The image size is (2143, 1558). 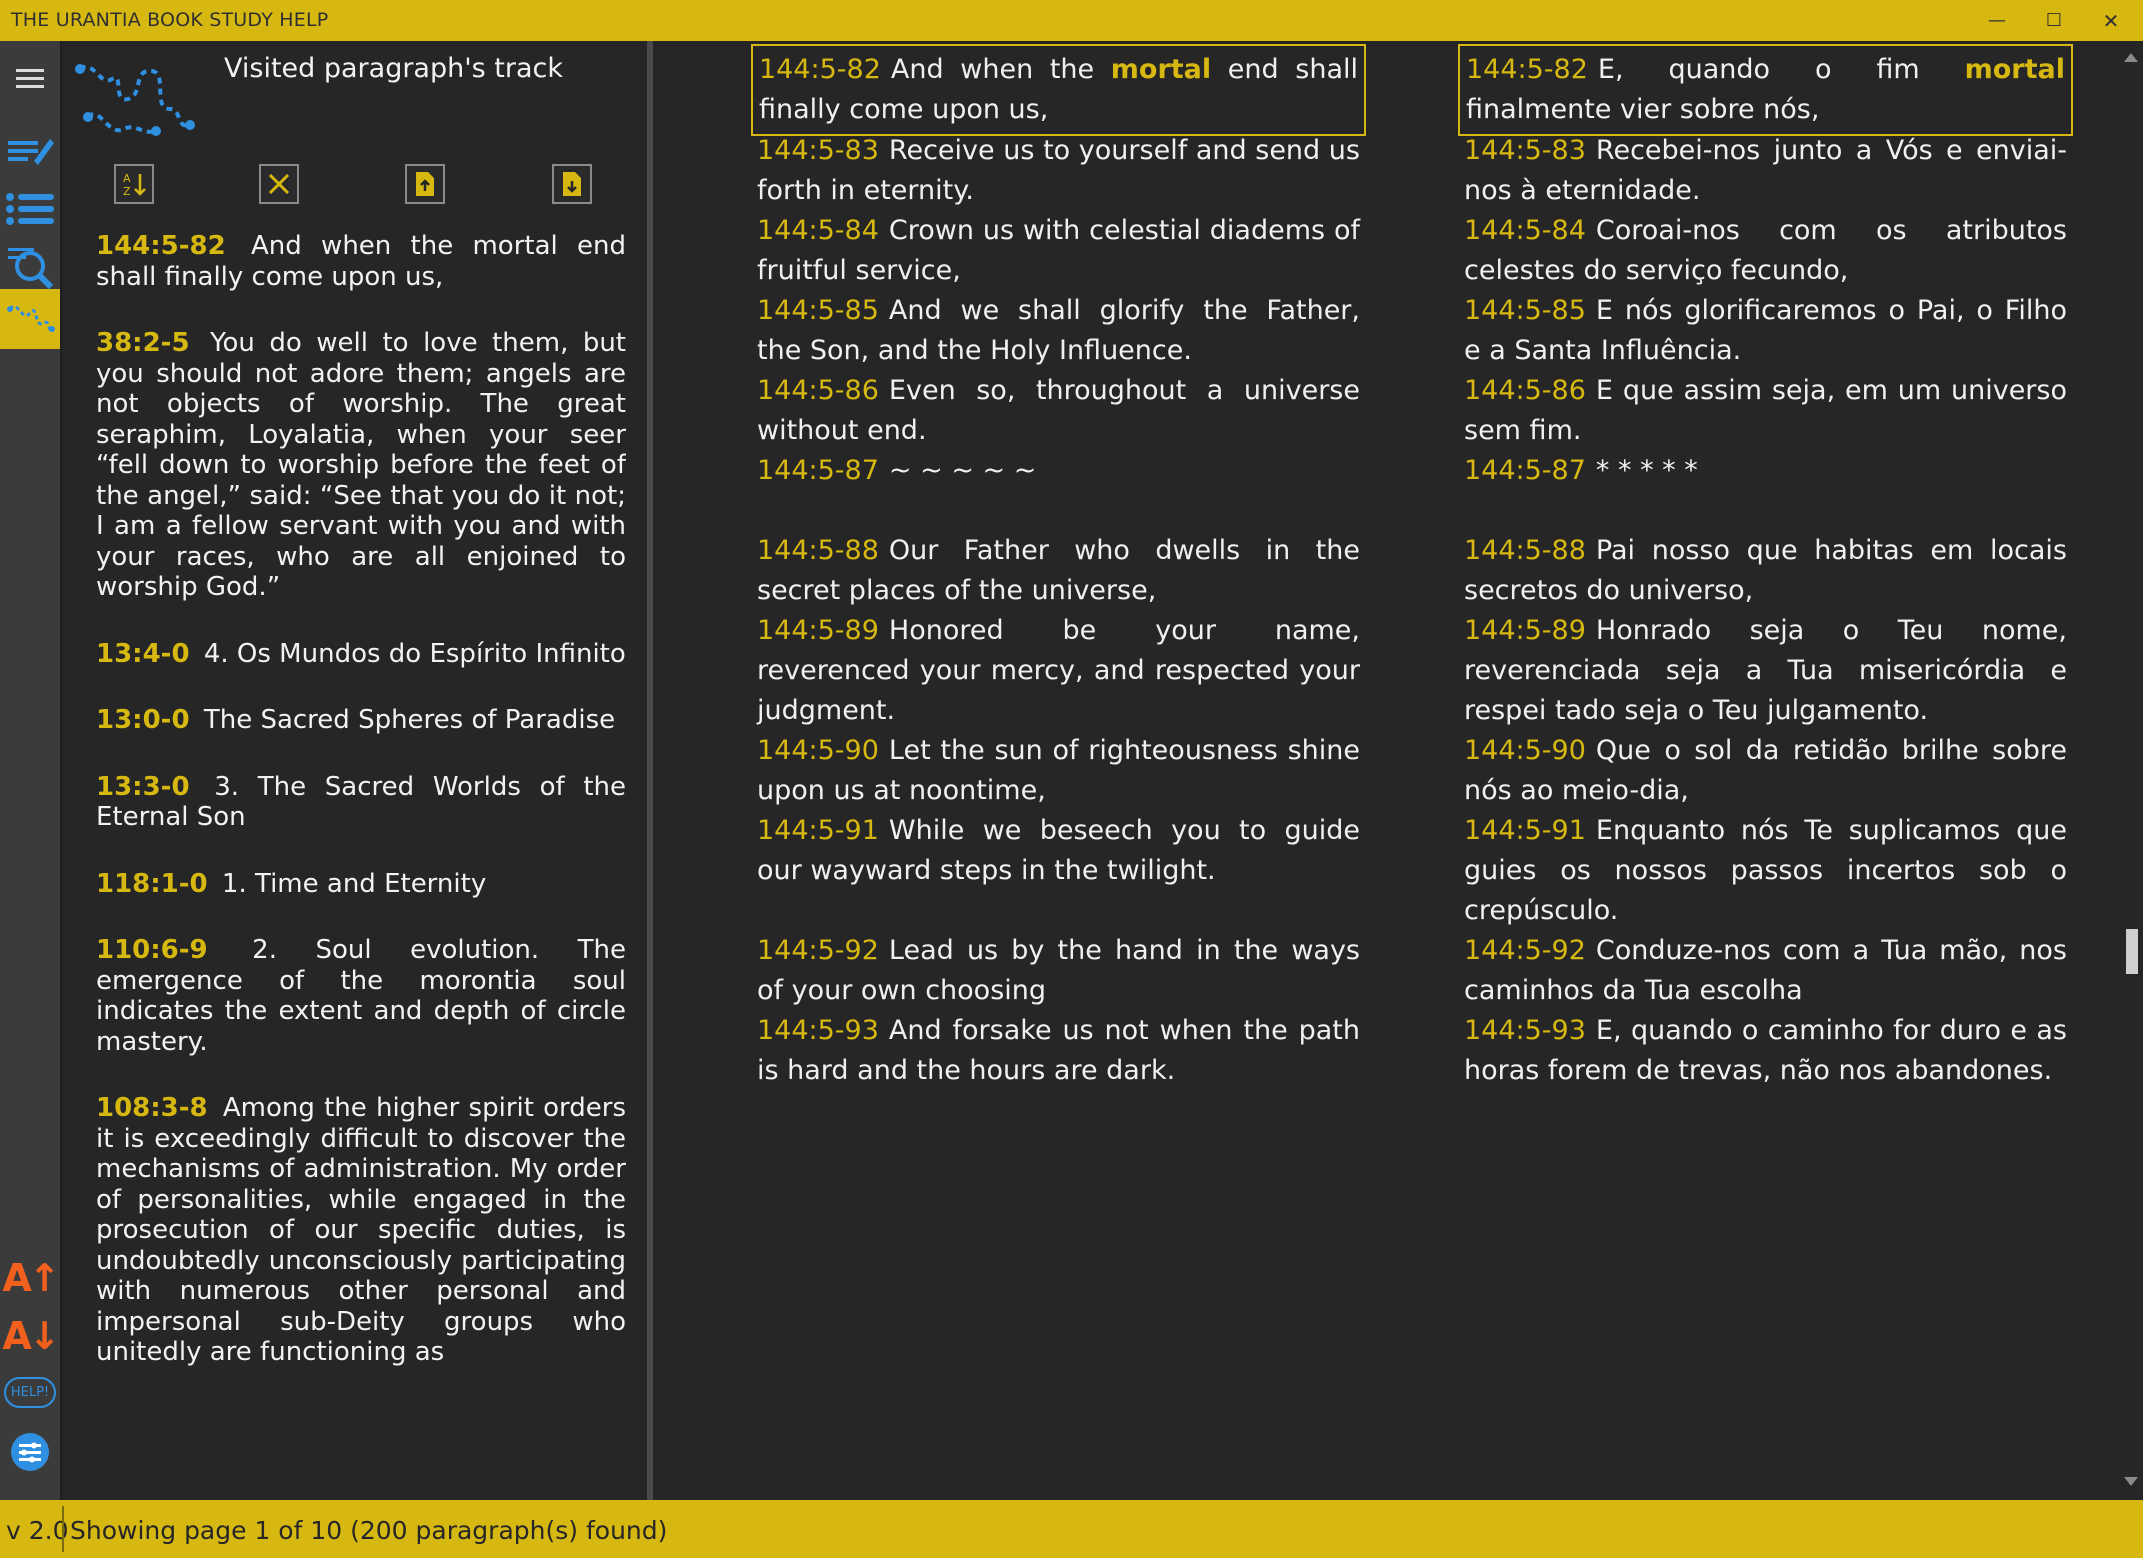 I want to click on main-scrollbar, so click(x=2130, y=770).